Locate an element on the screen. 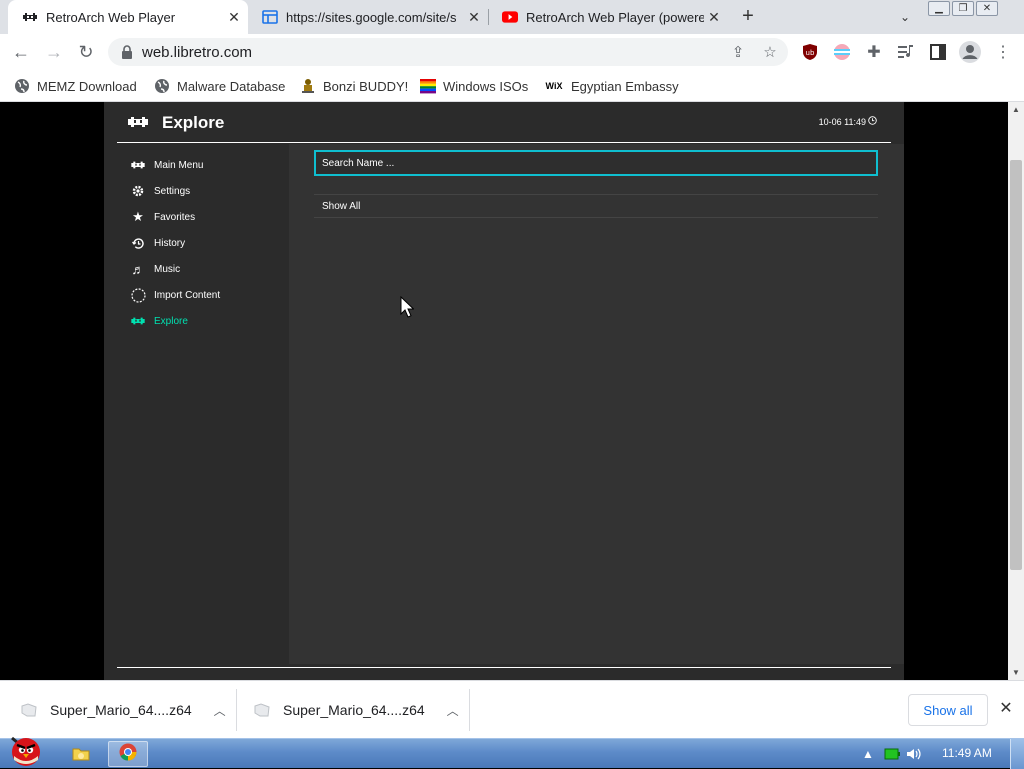  bookmark-malware-database: Malware Database is located at coordinates (219, 86).